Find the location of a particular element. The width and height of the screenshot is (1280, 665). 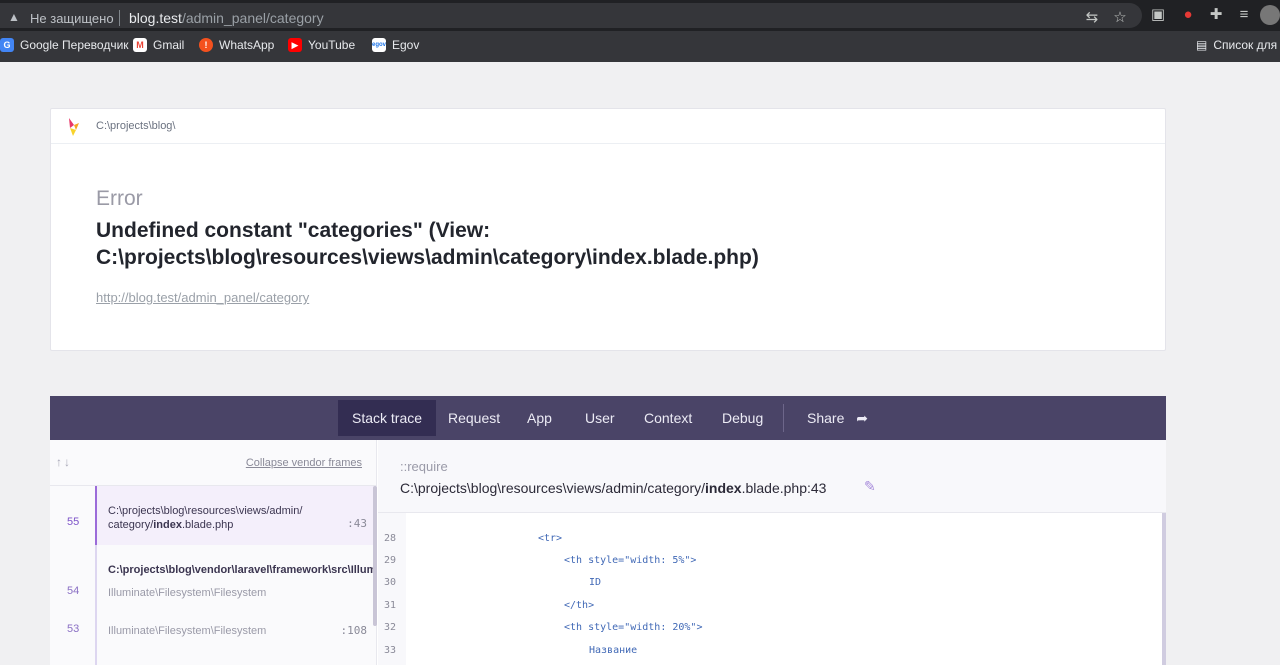

bookmark-youtube: ▶ YouTube is located at coordinates (321, 45).